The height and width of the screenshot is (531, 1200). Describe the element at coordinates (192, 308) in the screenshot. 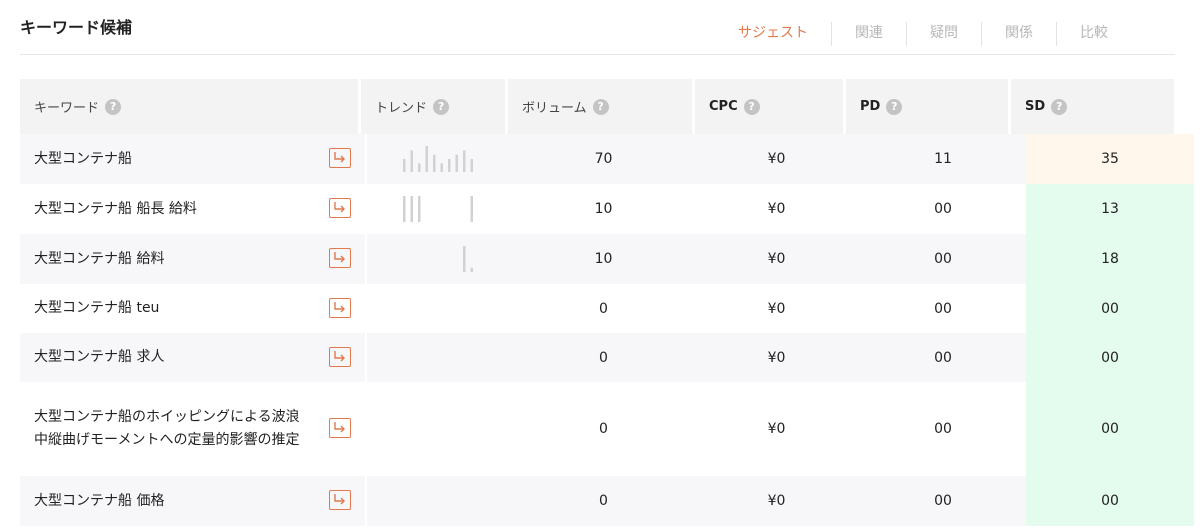

I see `keyword-cell: 大型コンテナ船 teu` at that location.